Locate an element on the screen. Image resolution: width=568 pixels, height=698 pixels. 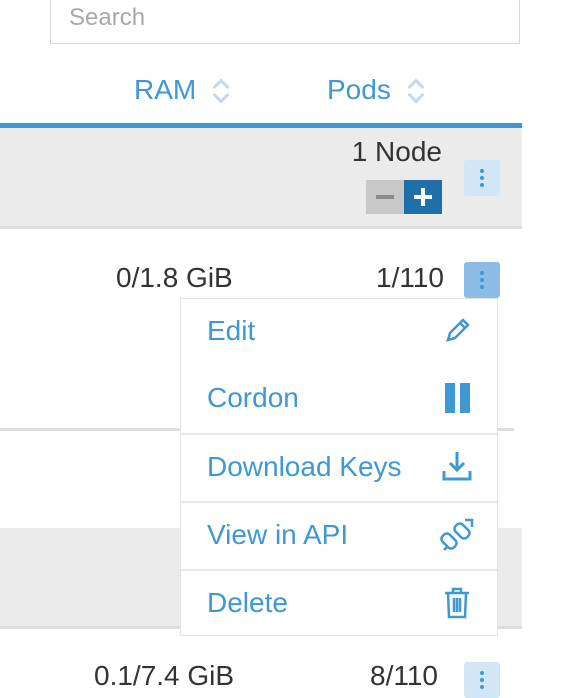
node-count-stepper is located at coordinates (404, 197).